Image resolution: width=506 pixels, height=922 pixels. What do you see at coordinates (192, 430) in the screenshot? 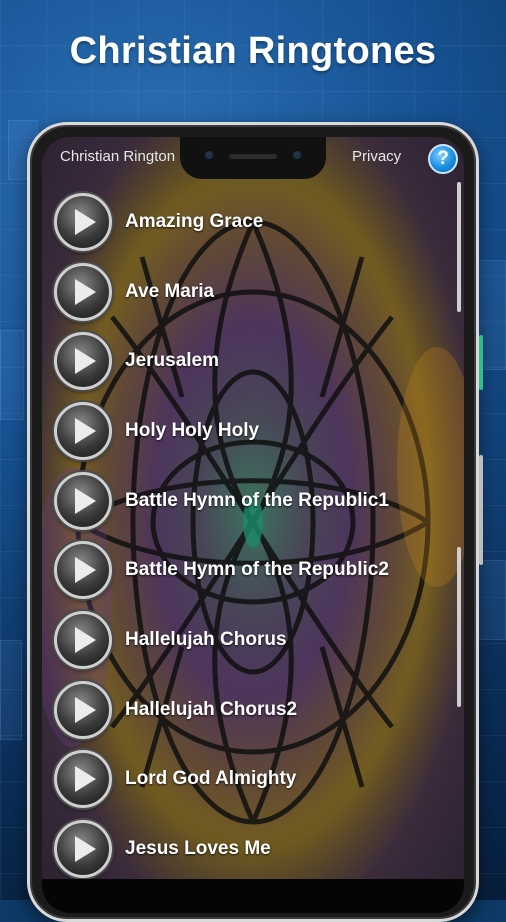
I see `ringtone-title: Holy Holy Holy` at bounding box center [192, 430].